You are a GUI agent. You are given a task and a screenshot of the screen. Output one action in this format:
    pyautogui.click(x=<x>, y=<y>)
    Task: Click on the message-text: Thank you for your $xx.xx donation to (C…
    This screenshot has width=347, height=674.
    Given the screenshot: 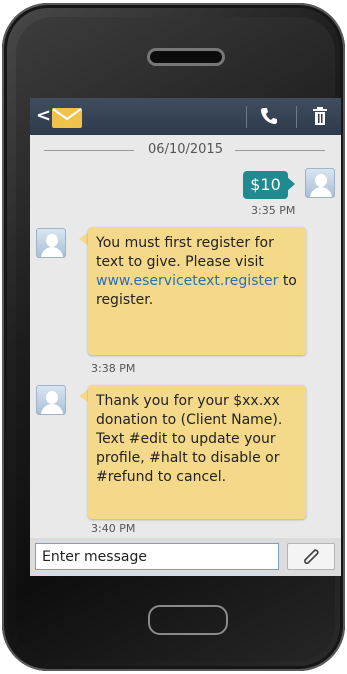 What is the action you would take?
    pyautogui.click(x=189, y=439)
    